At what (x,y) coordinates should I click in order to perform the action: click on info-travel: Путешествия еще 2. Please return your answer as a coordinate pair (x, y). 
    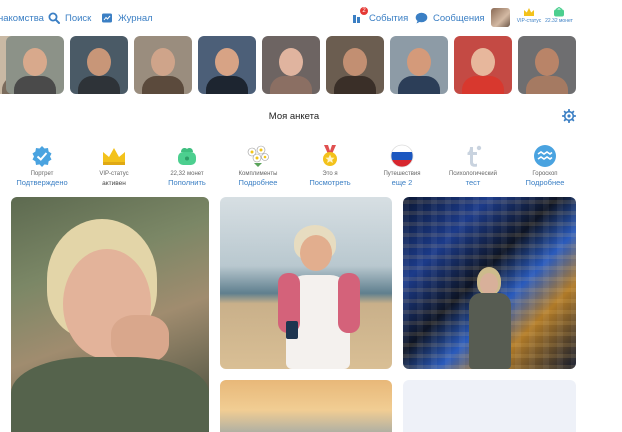
    Looking at the image, I should click on (402, 165).